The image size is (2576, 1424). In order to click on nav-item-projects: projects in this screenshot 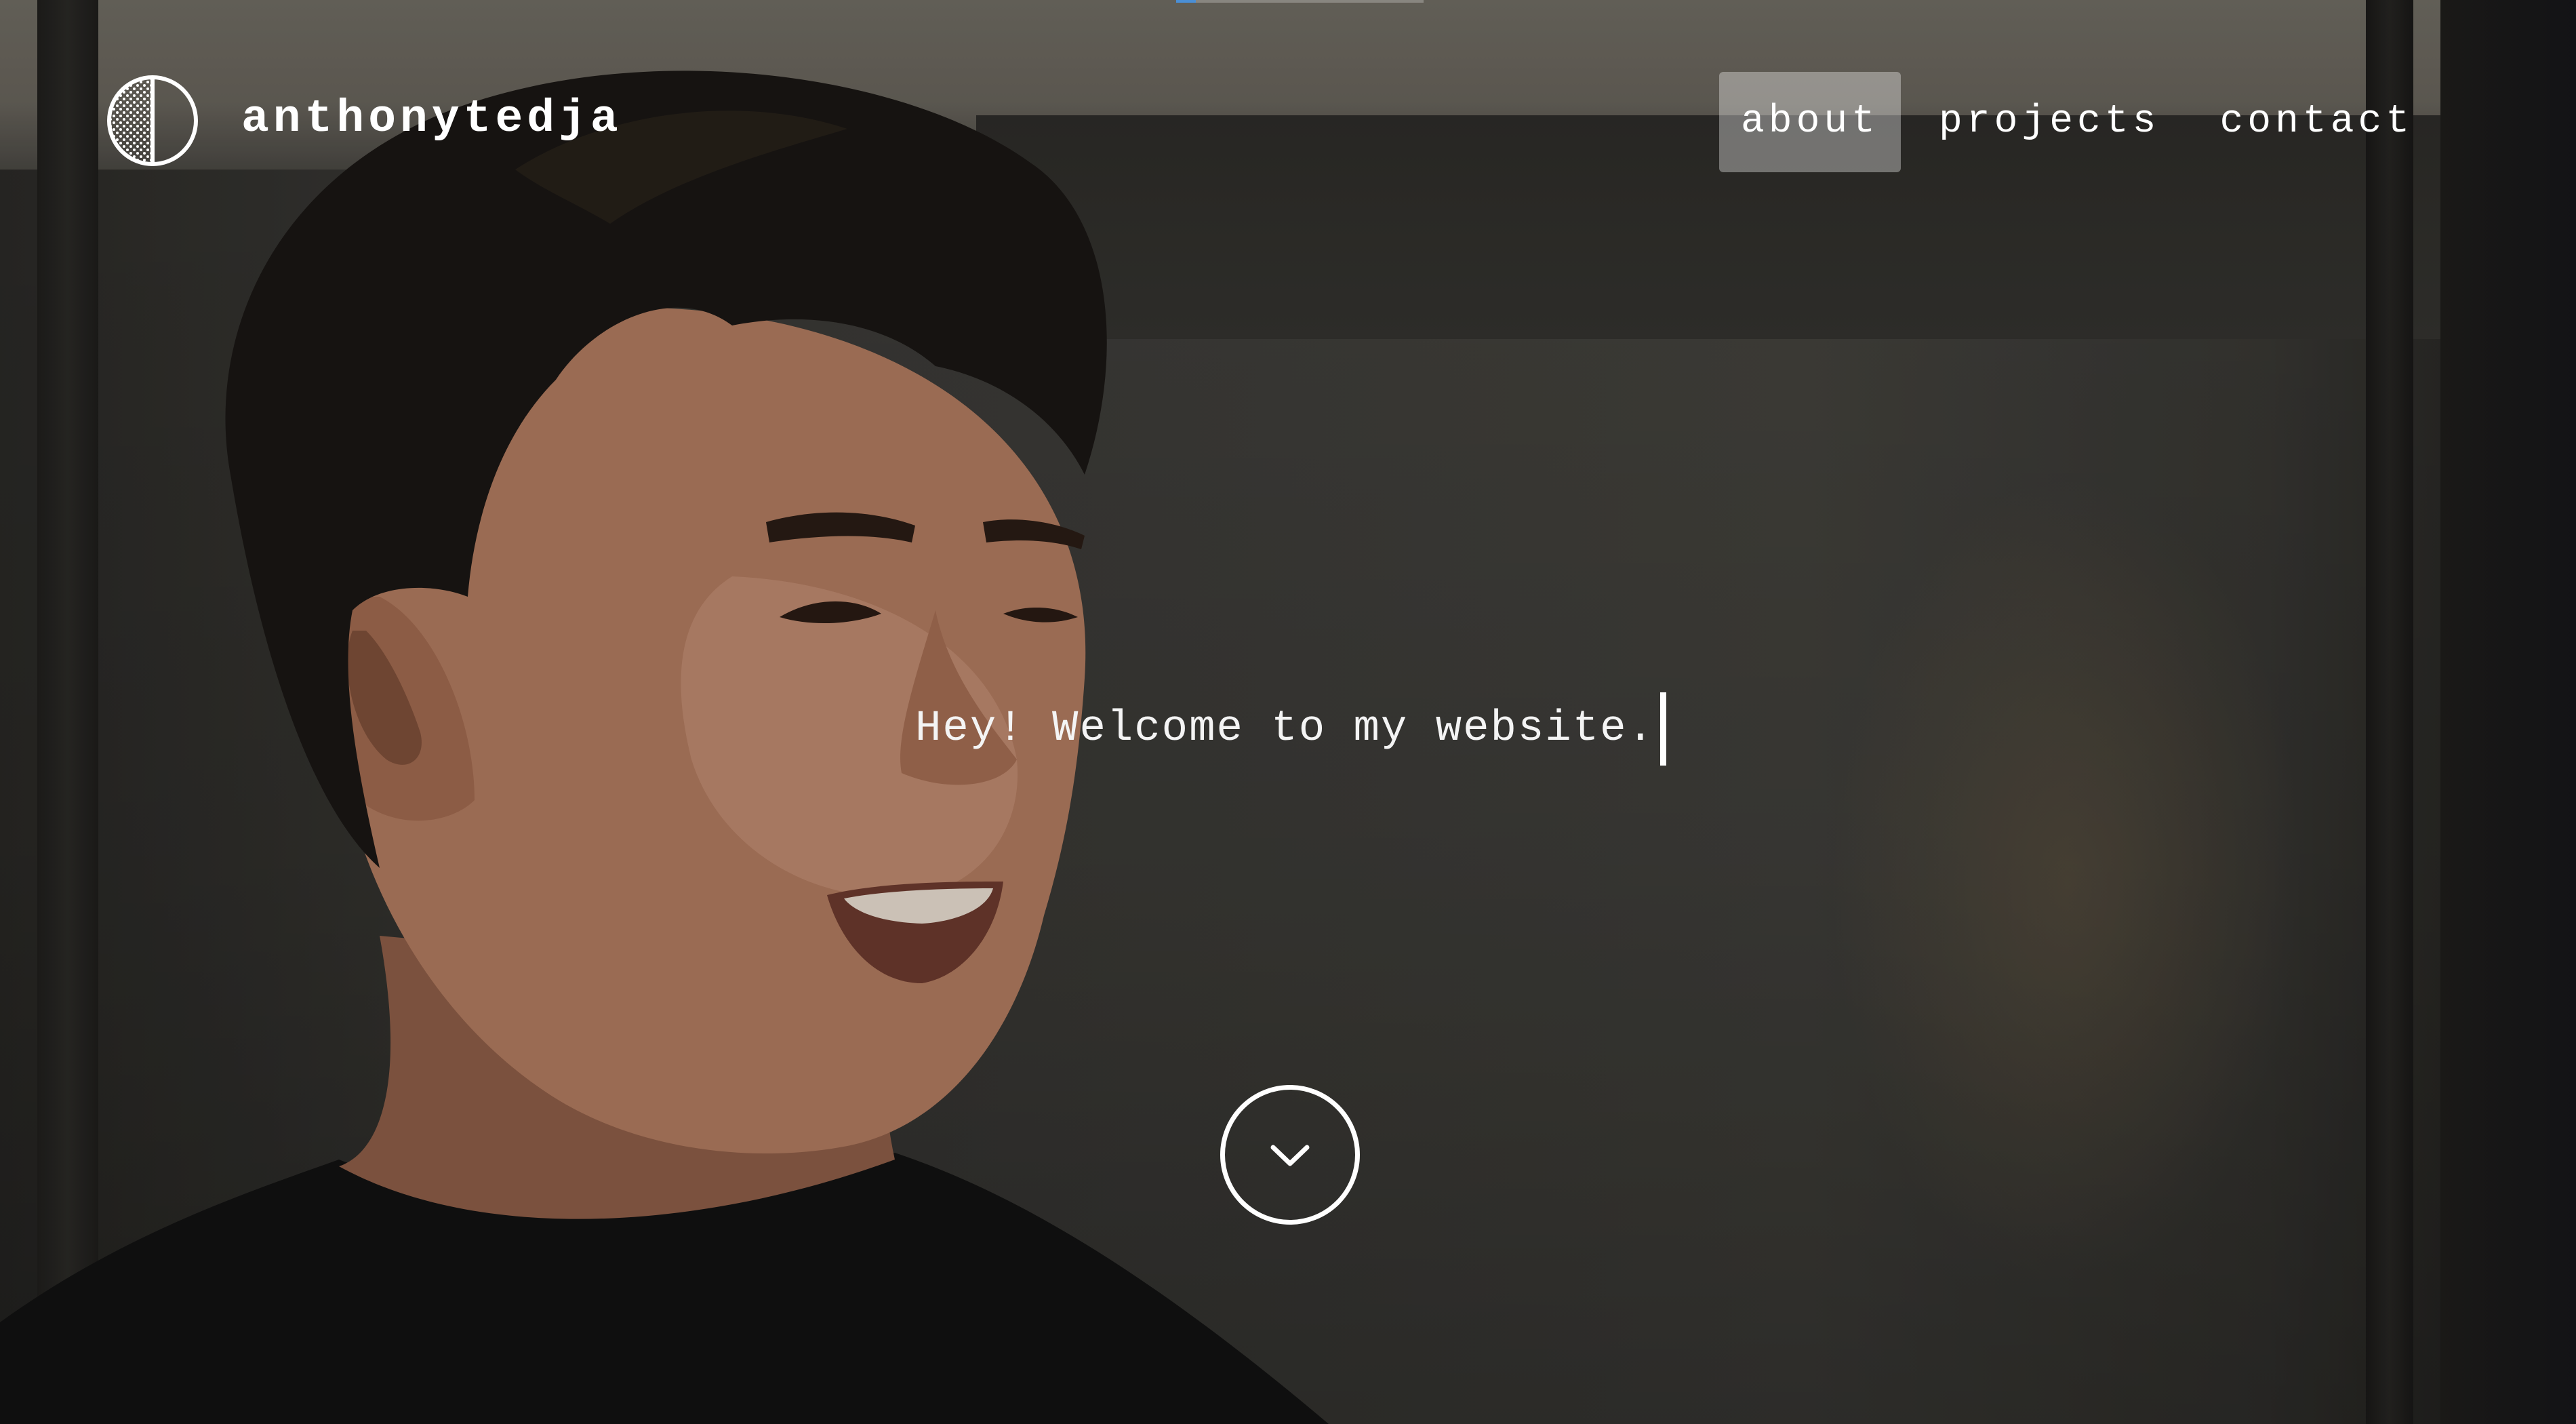, I will do `click(2049, 122)`.